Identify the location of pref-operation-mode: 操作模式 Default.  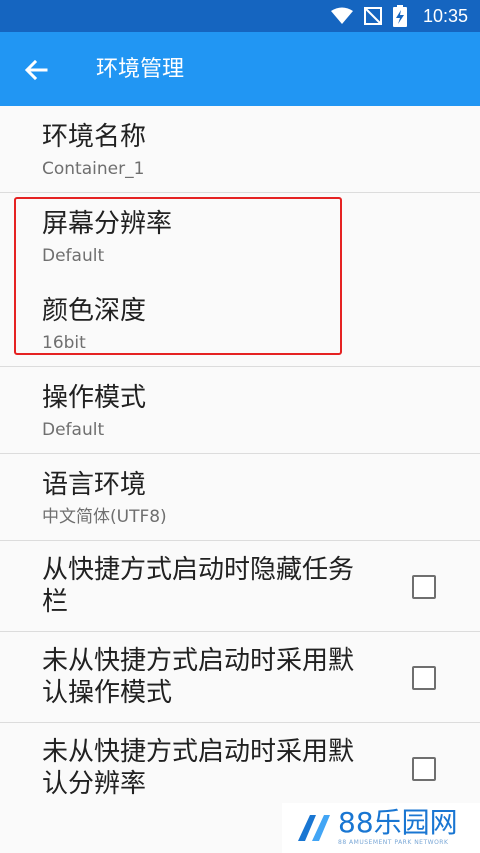
(240, 410).